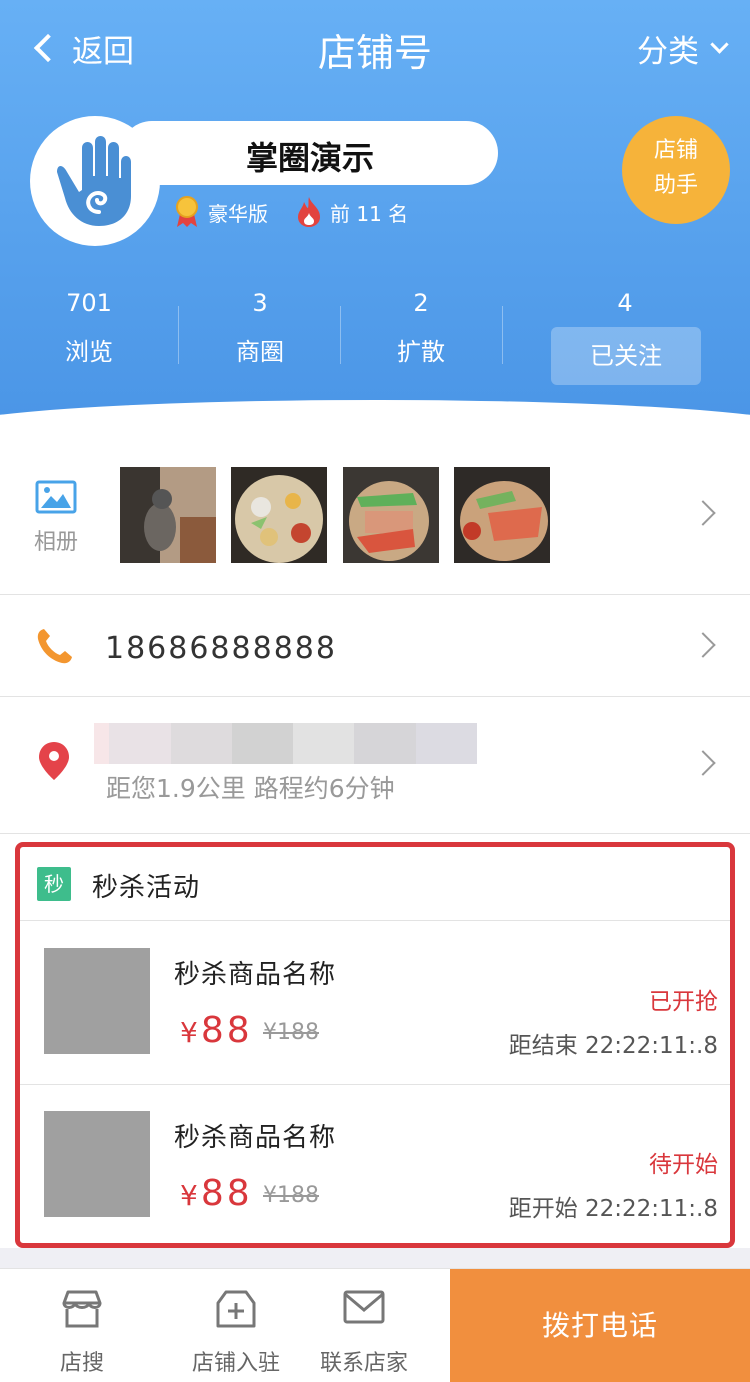 The height and width of the screenshot is (1382, 750). I want to click on tab-label: 店铺入驻, so click(235, 1363).